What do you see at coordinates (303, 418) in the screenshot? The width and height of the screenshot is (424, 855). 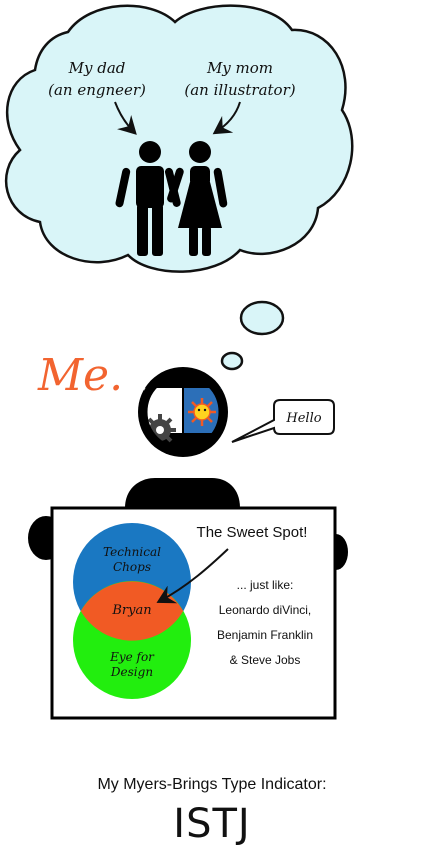 I see `speech-text: Hello` at bounding box center [303, 418].